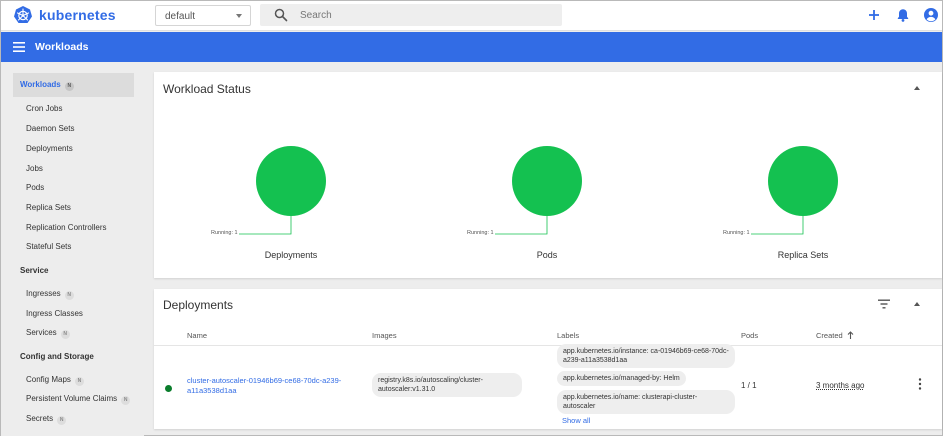 This screenshot has height=436, width=943. I want to click on status-chart-replica-sets: Running: 1 Replica Sets, so click(803, 166).